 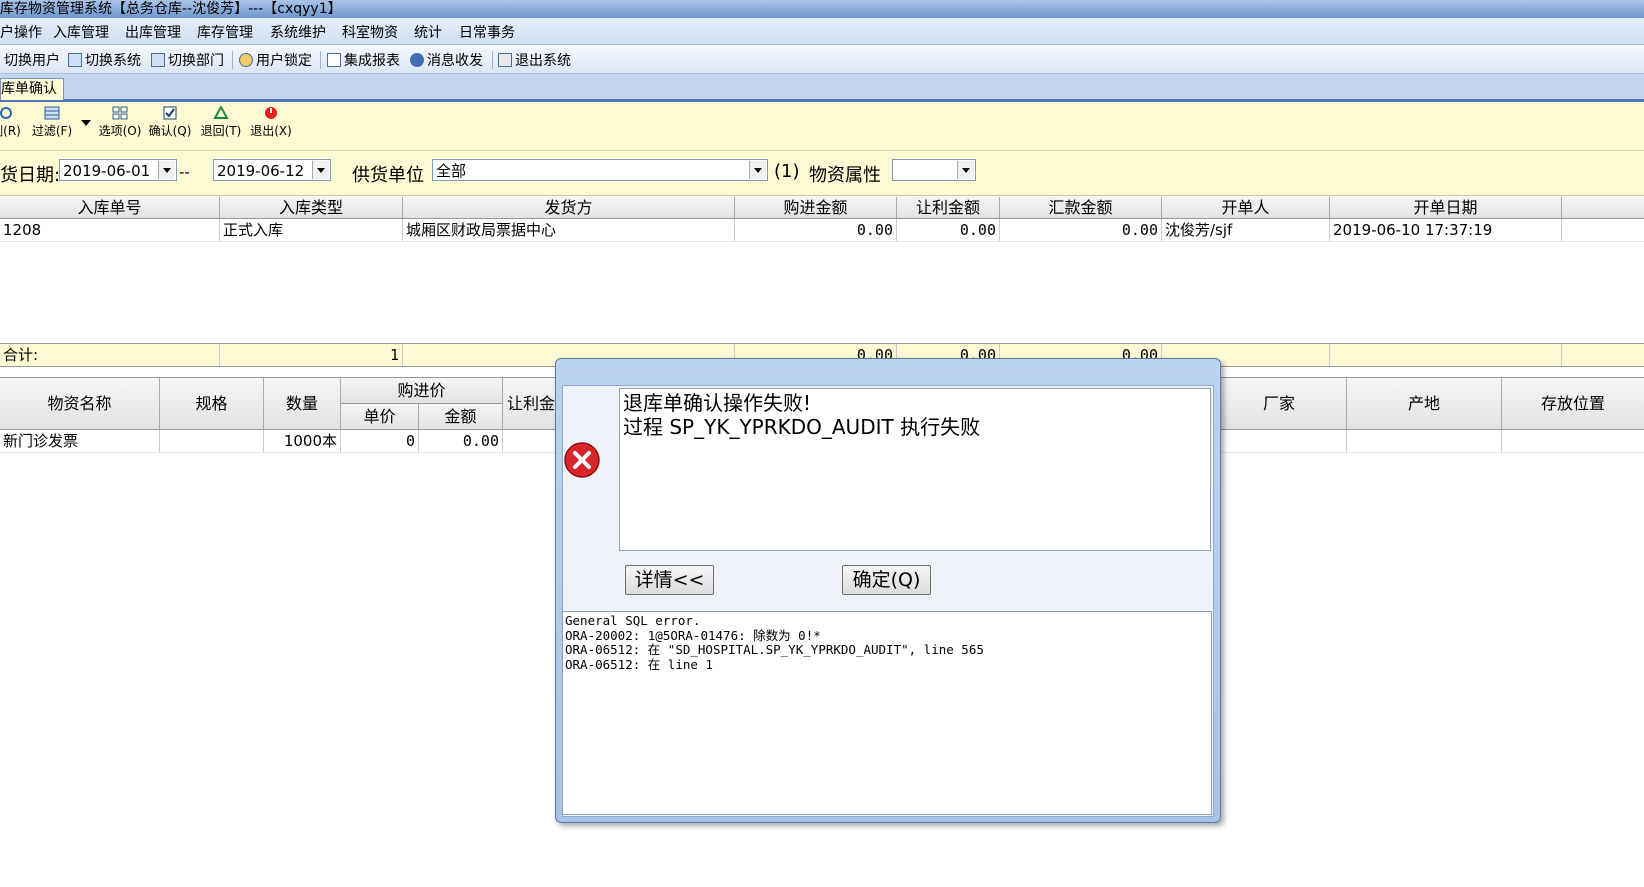 I want to click on tab-inbound-confirm: 库单确认, so click(x=32, y=89).